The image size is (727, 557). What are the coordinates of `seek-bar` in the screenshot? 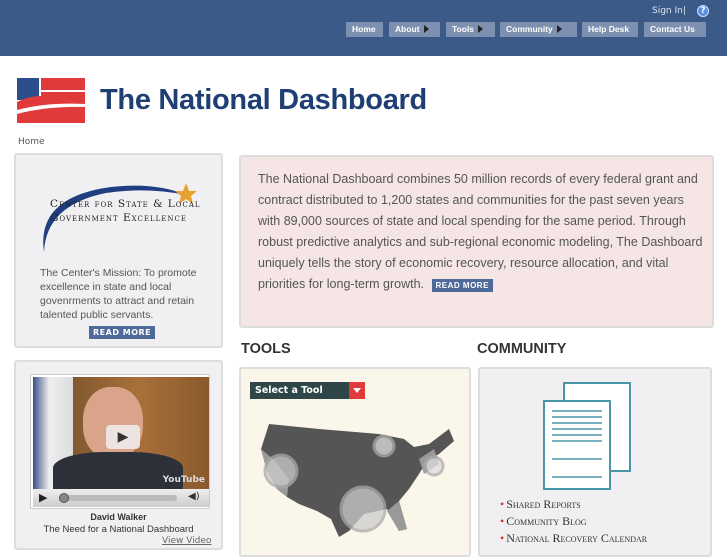 It's located at (118, 498).